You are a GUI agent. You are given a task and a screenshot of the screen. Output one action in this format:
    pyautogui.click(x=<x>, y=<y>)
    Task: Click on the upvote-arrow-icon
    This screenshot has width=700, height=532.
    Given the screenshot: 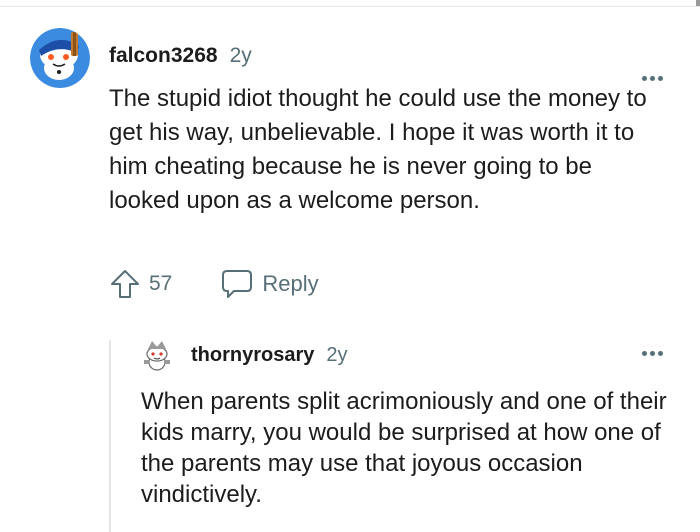 What is the action you would take?
    pyautogui.click(x=125, y=284)
    